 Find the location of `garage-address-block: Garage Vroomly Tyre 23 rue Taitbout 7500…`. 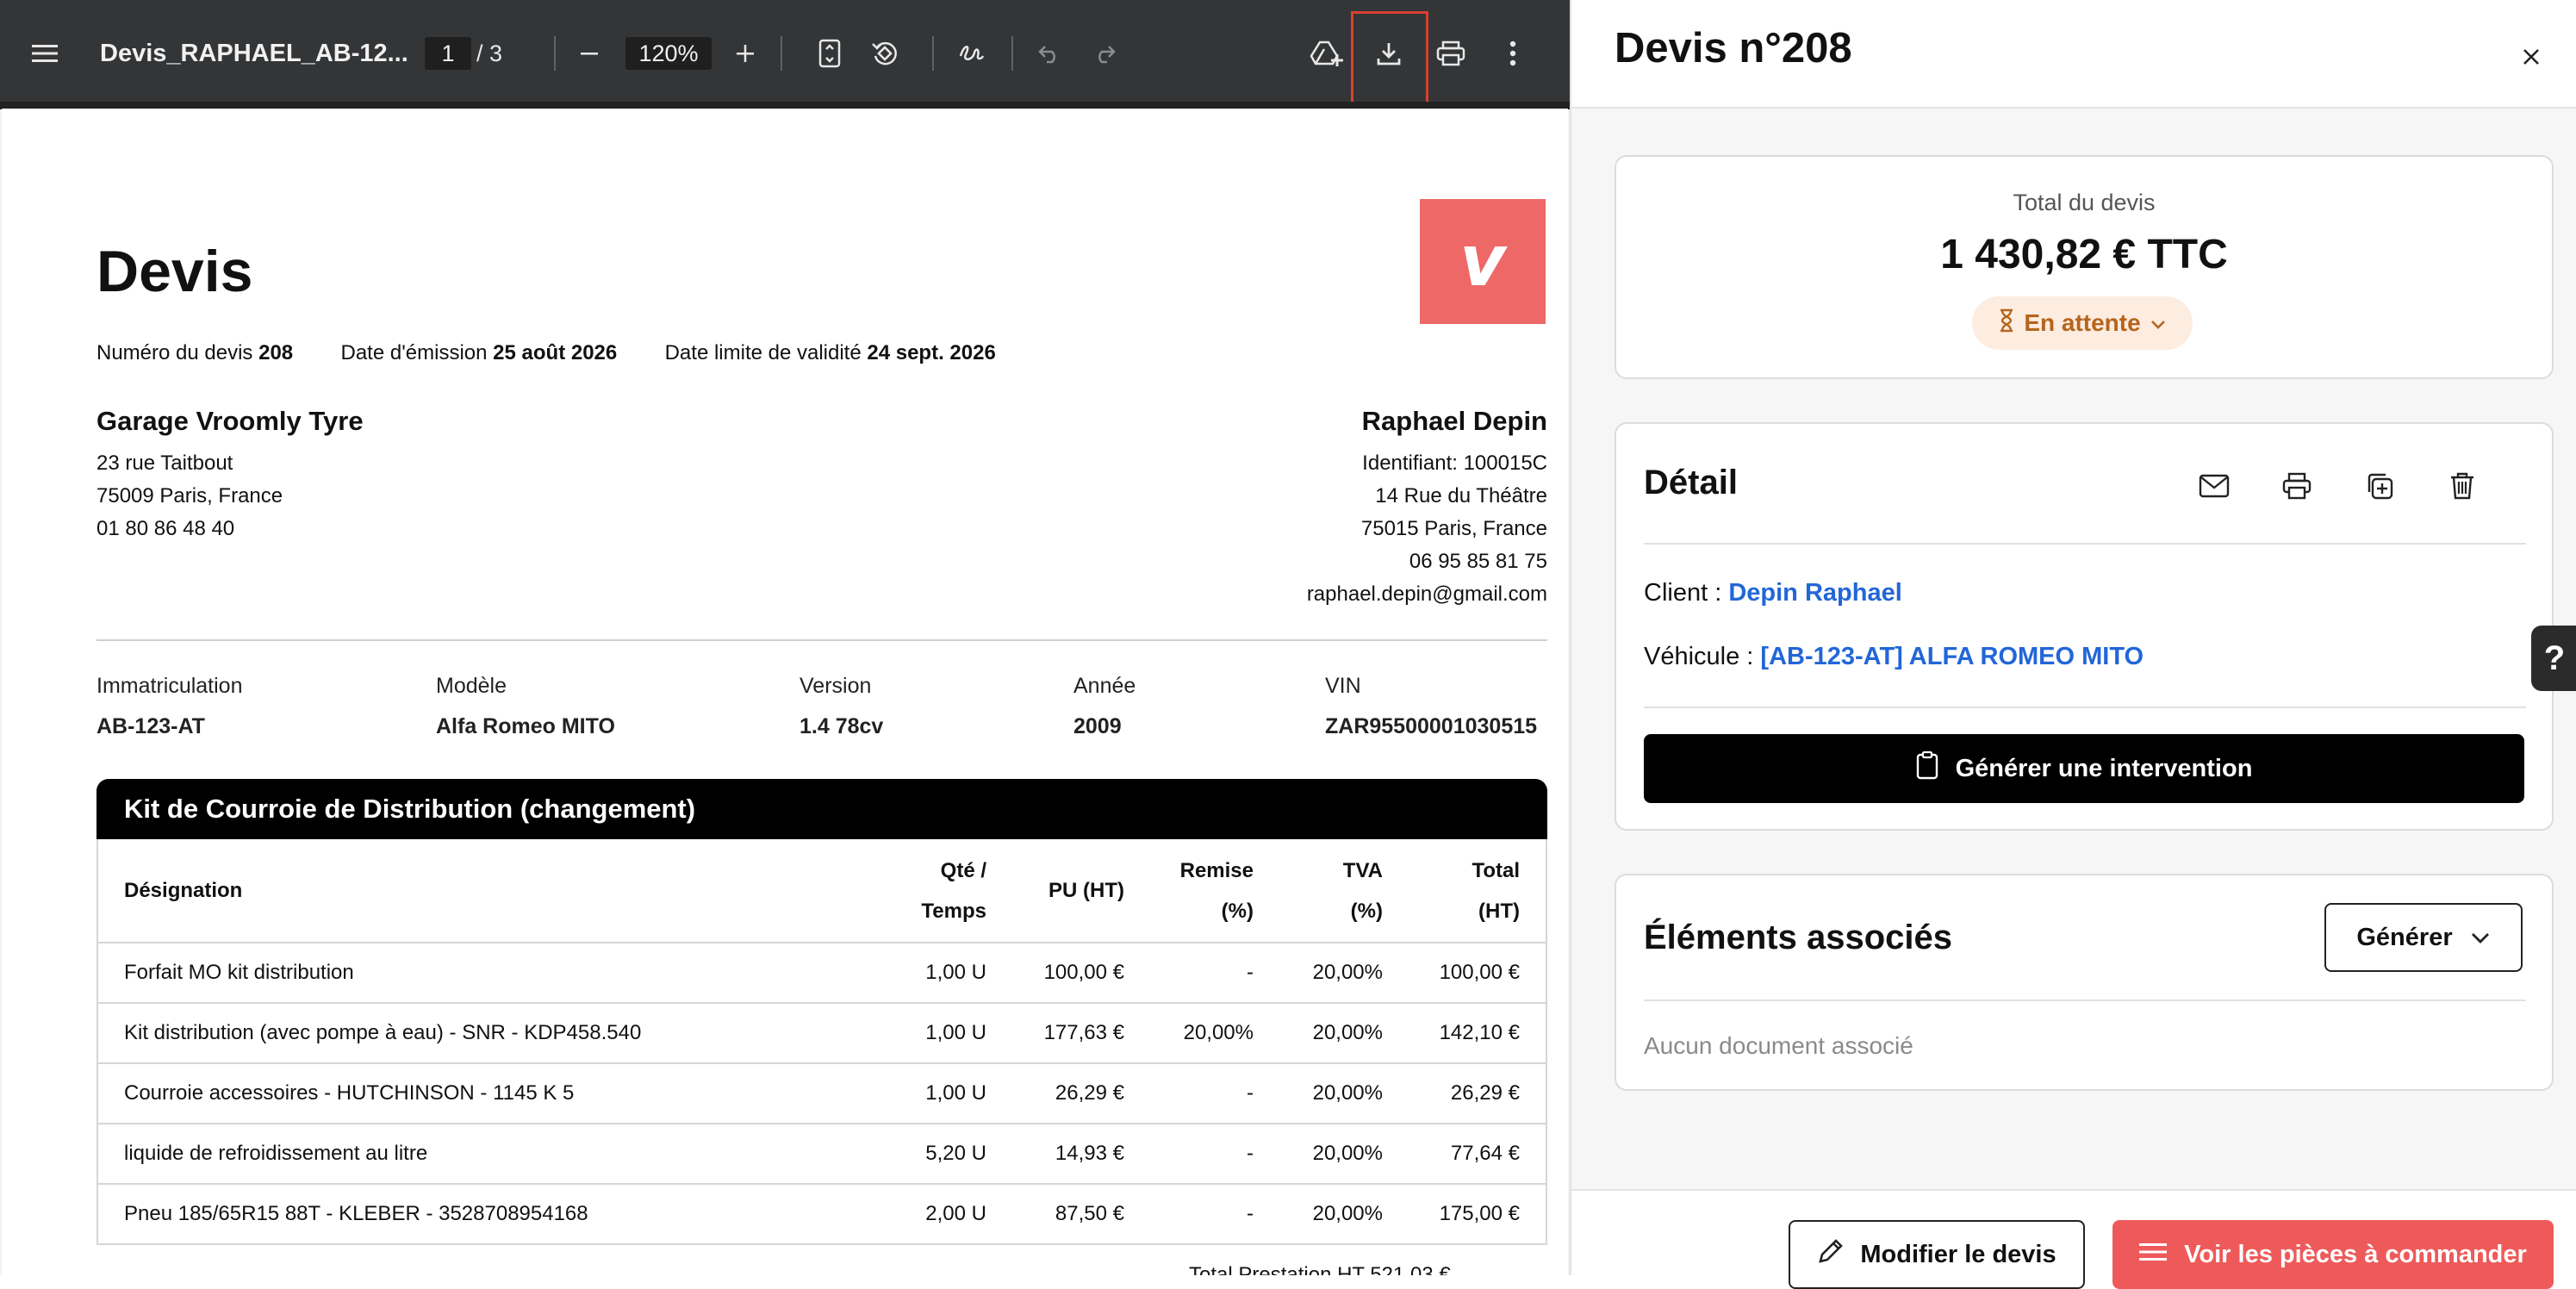

garage-address-block: Garage Vroomly Tyre 23 rue Taitbout 7500… is located at coordinates (398, 475).